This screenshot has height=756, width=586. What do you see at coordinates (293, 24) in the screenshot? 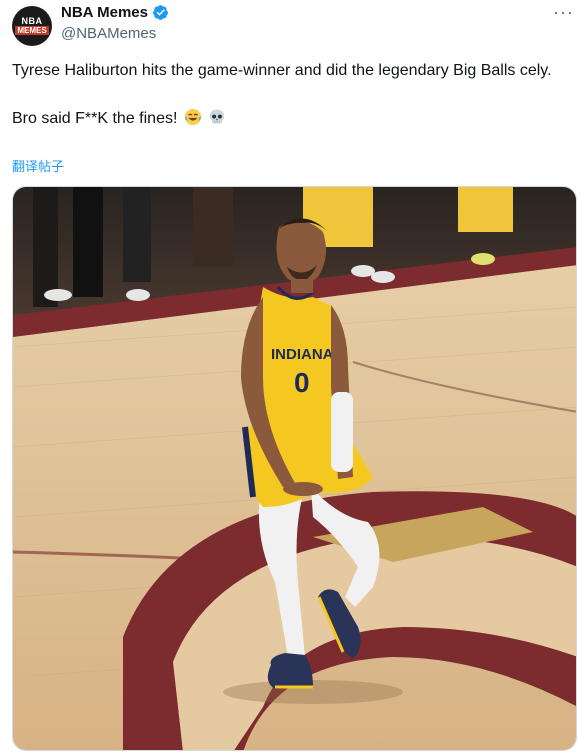
I see `tweet-header: NBA MEMES NBA Memes @NBAMemes ···` at bounding box center [293, 24].